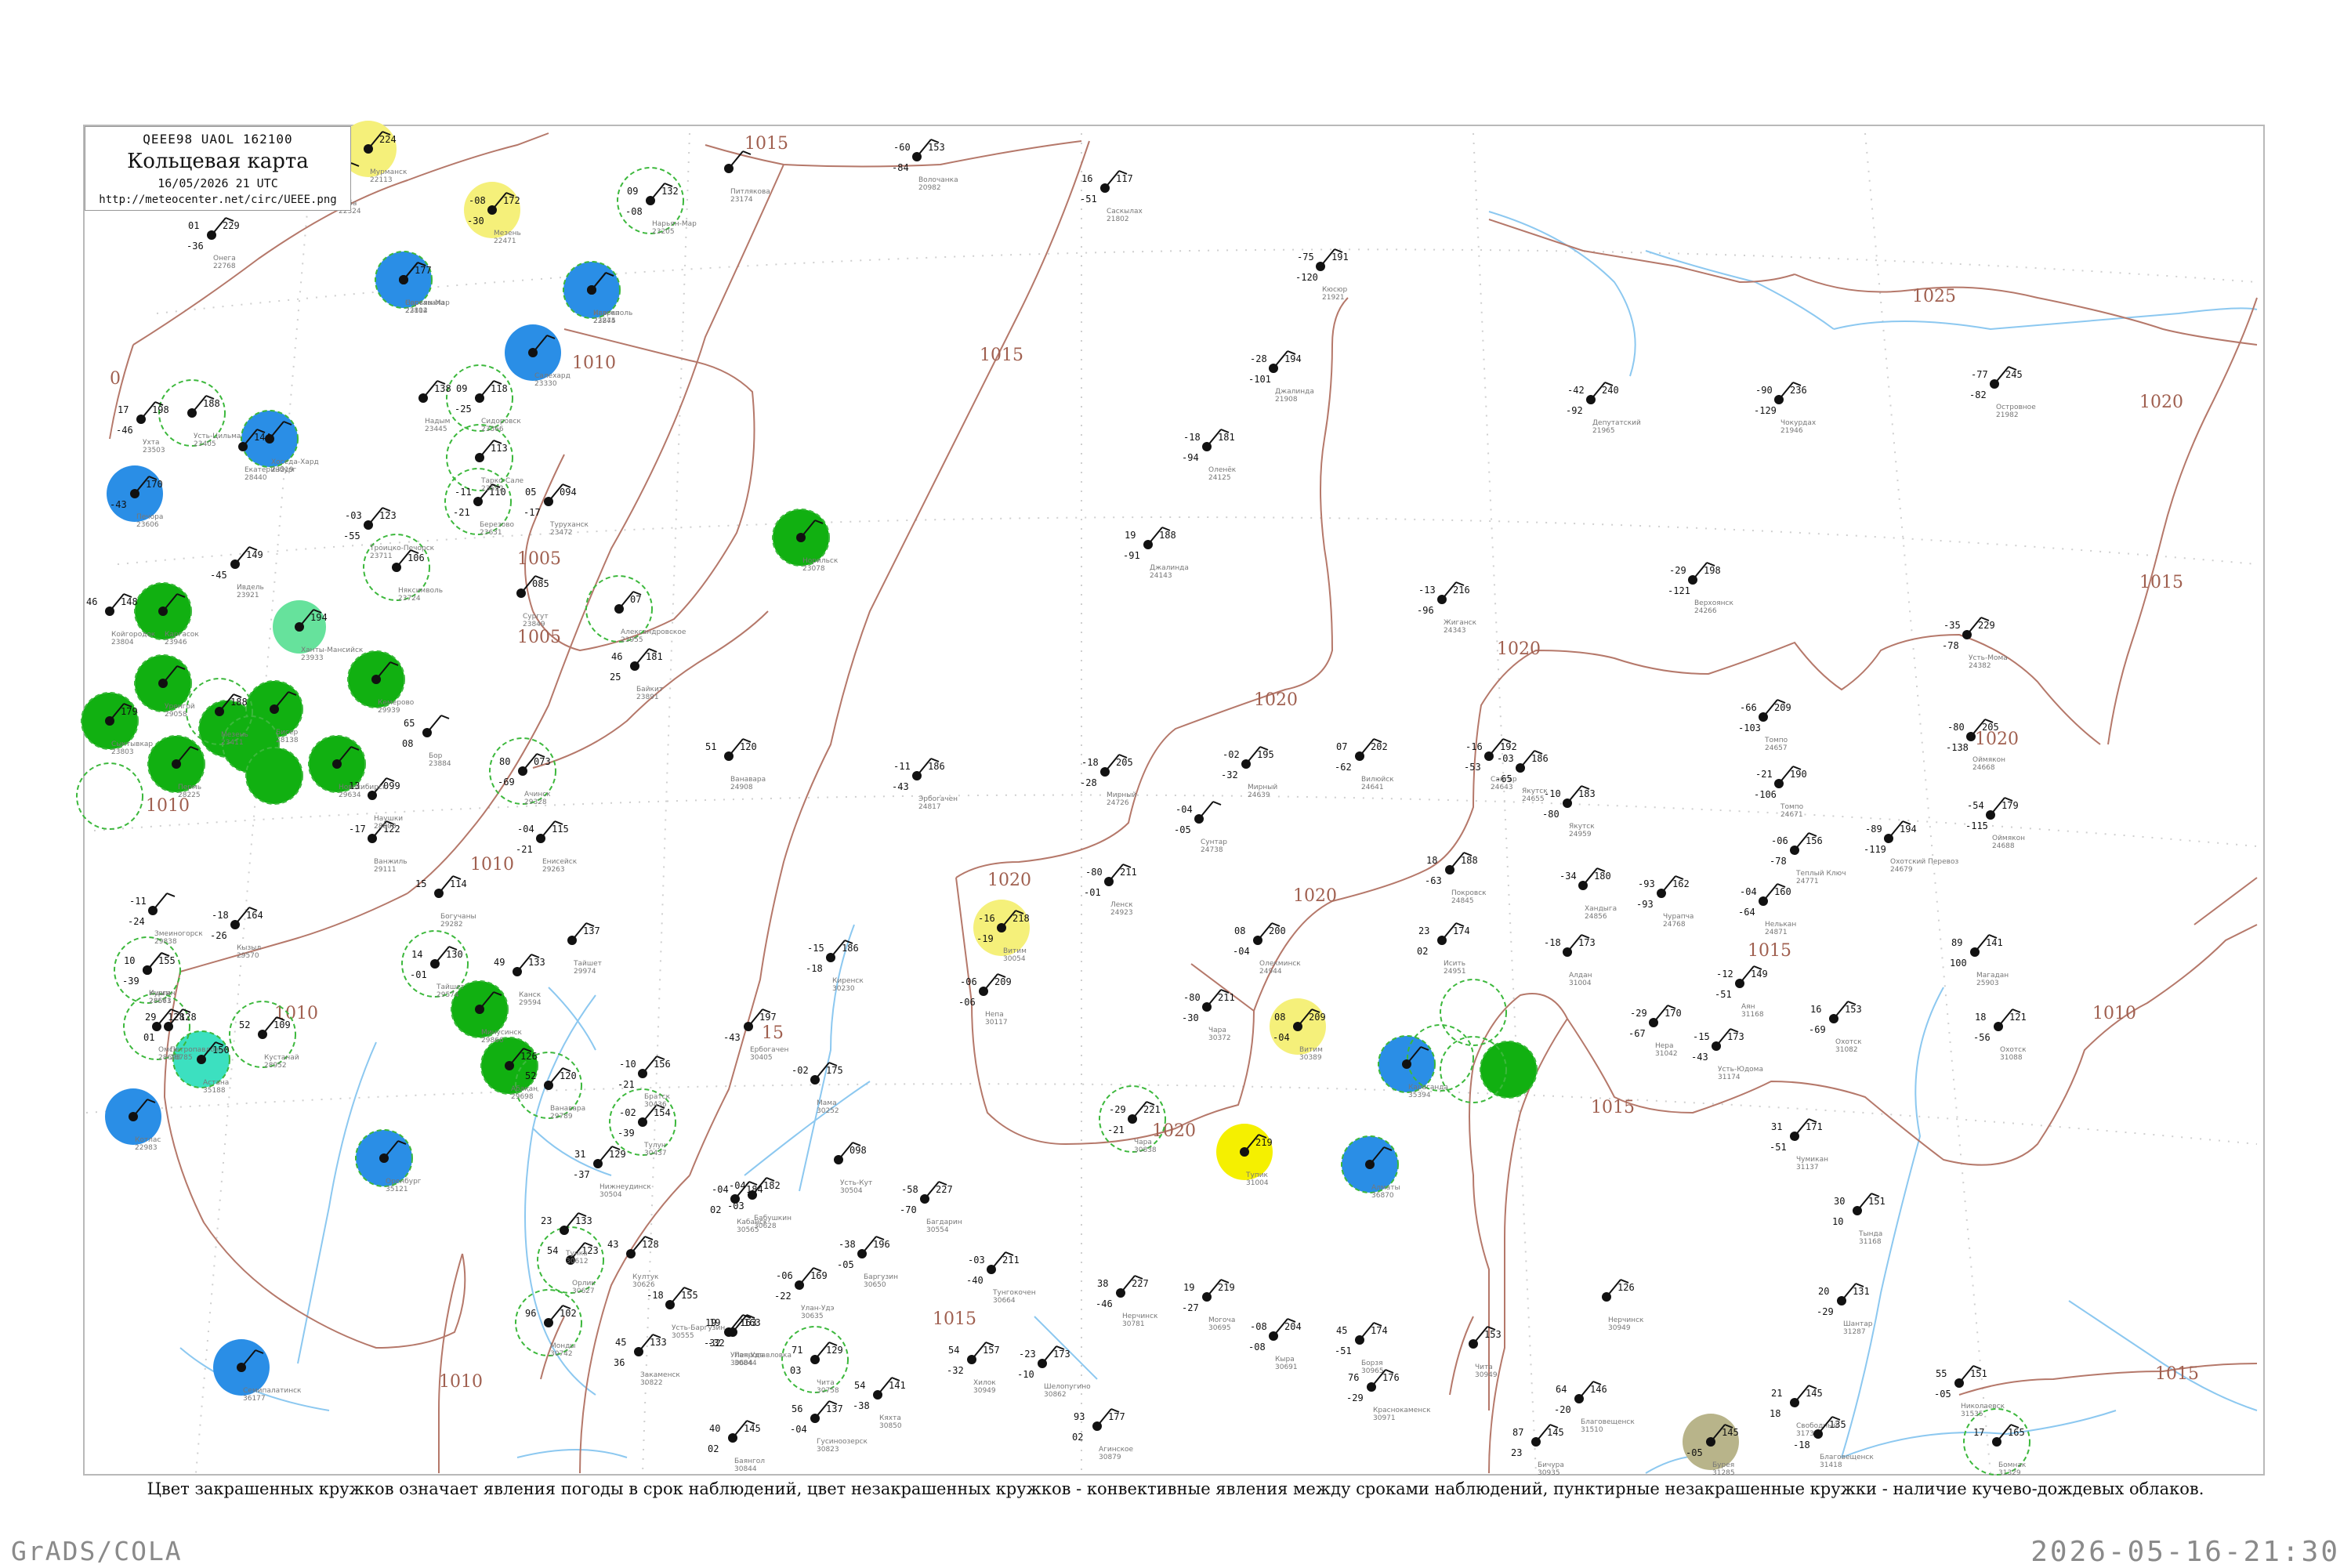  What do you see at coordinates (1322, 275) in the screenshot?
I see `station-plot: 191 -75 -120 Кюсюр21921` at bounding box center [1322, 275].